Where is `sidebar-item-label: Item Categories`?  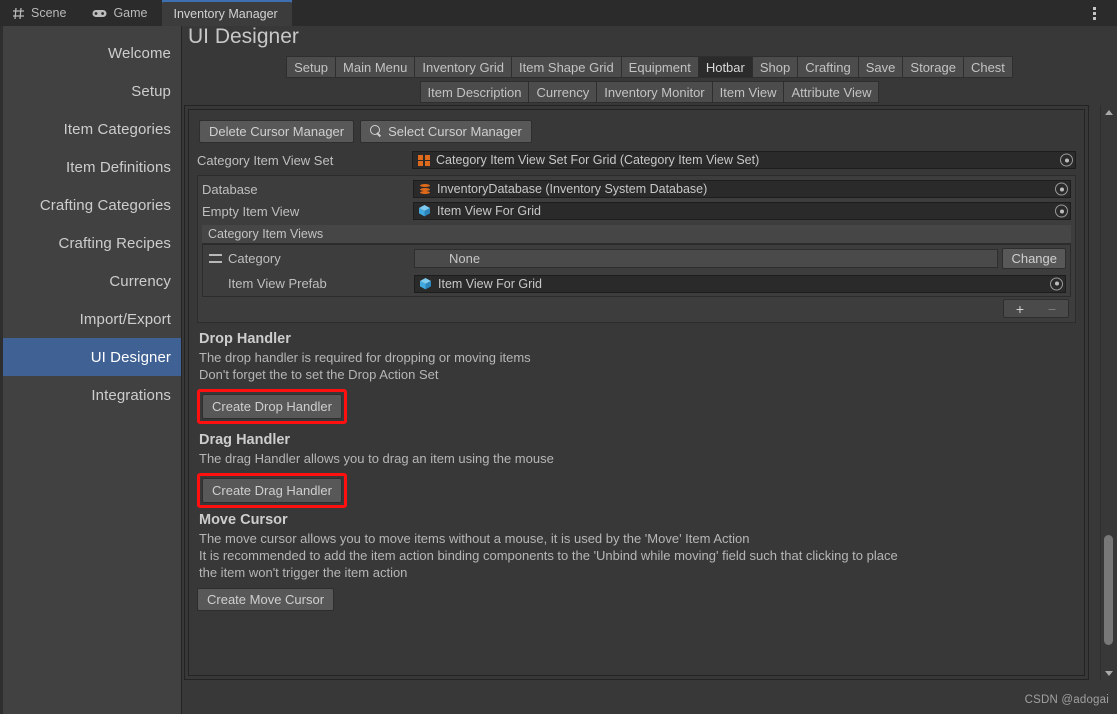
sidebar-item-label: Item Categories is located at coordinates (117, 129).